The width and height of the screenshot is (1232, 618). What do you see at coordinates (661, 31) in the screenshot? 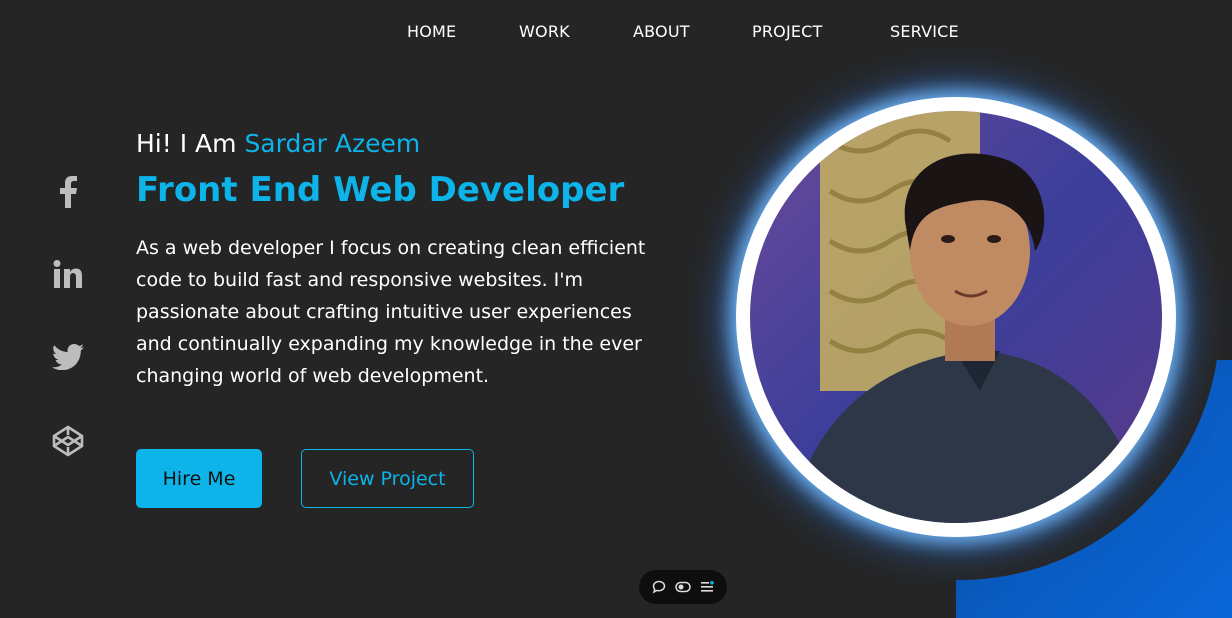
I see `nav-item-about: ABOUT` at bounding box center [661, 31].